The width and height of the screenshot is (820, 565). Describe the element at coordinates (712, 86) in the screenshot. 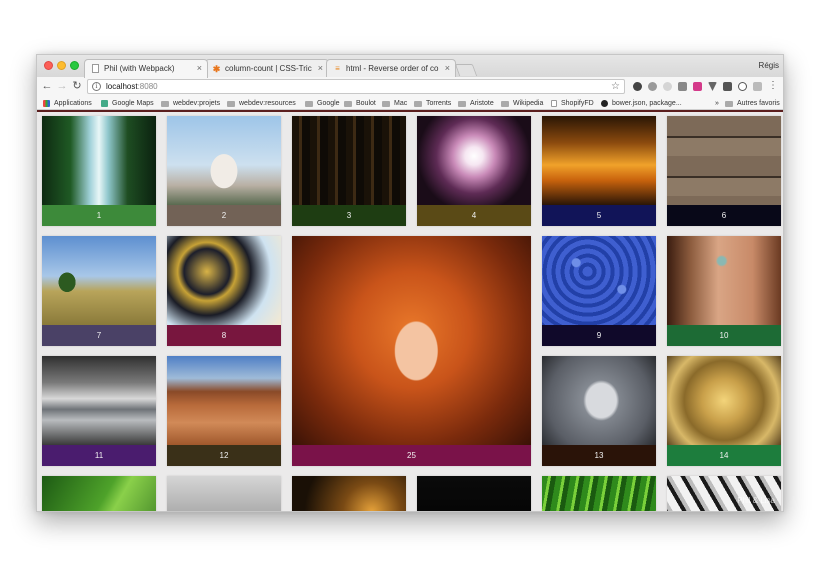

I see `filter-icon` at that location.